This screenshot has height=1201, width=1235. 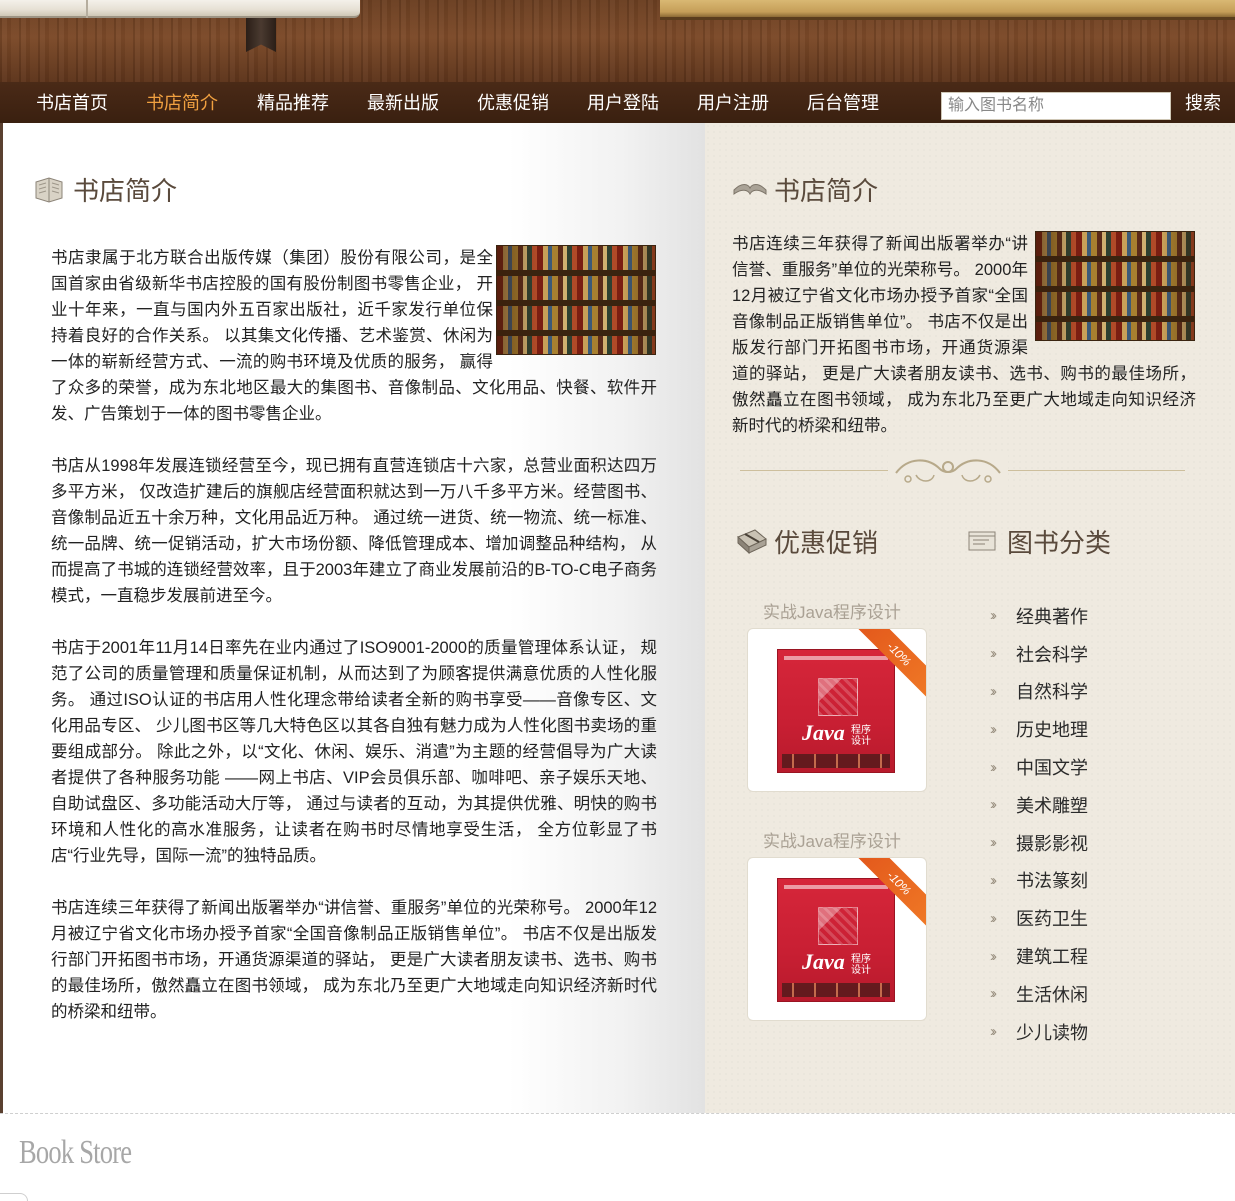 What do you see at coordinates (72, 102) in the screenshot?
I see `nav-item-home: 书店首页` at bounding box center [72, 102].